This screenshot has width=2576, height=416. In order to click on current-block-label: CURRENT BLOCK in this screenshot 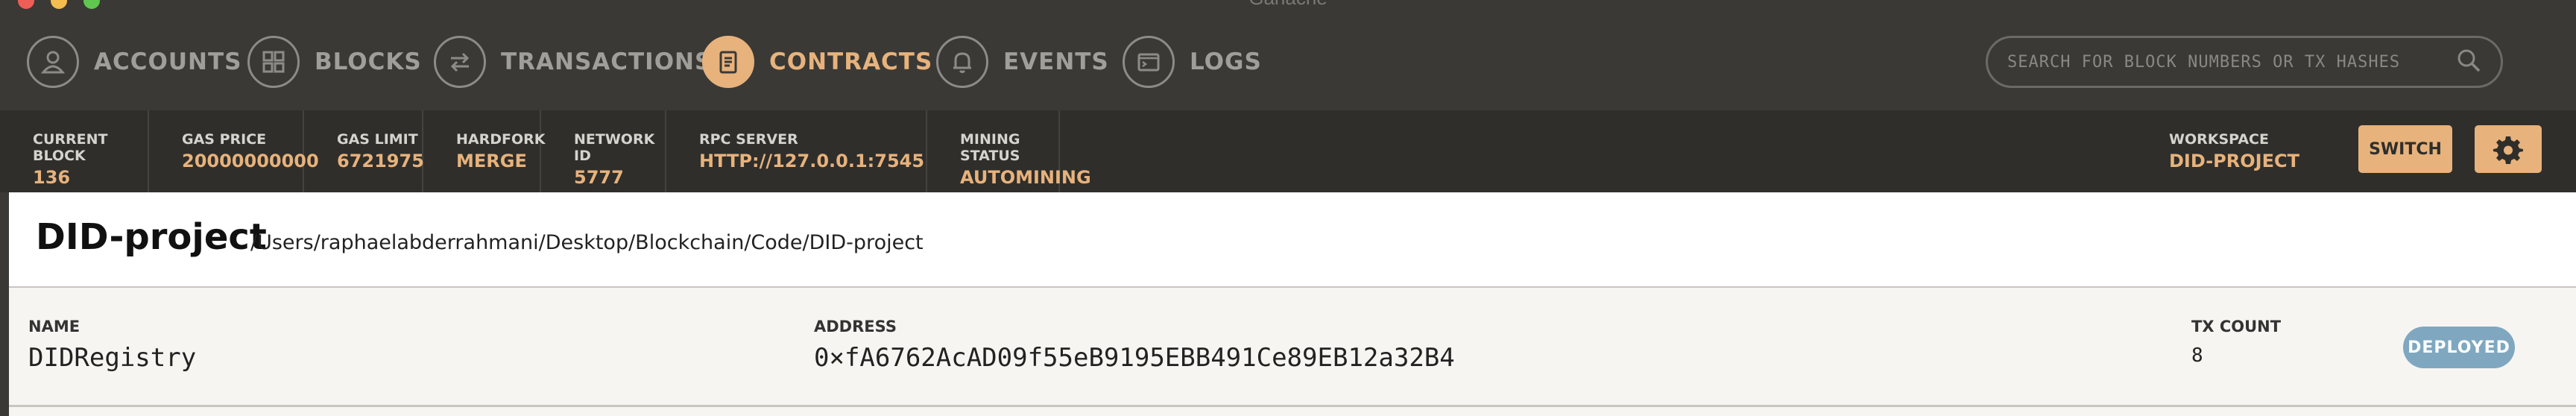, I will do `click(70, 147)`.